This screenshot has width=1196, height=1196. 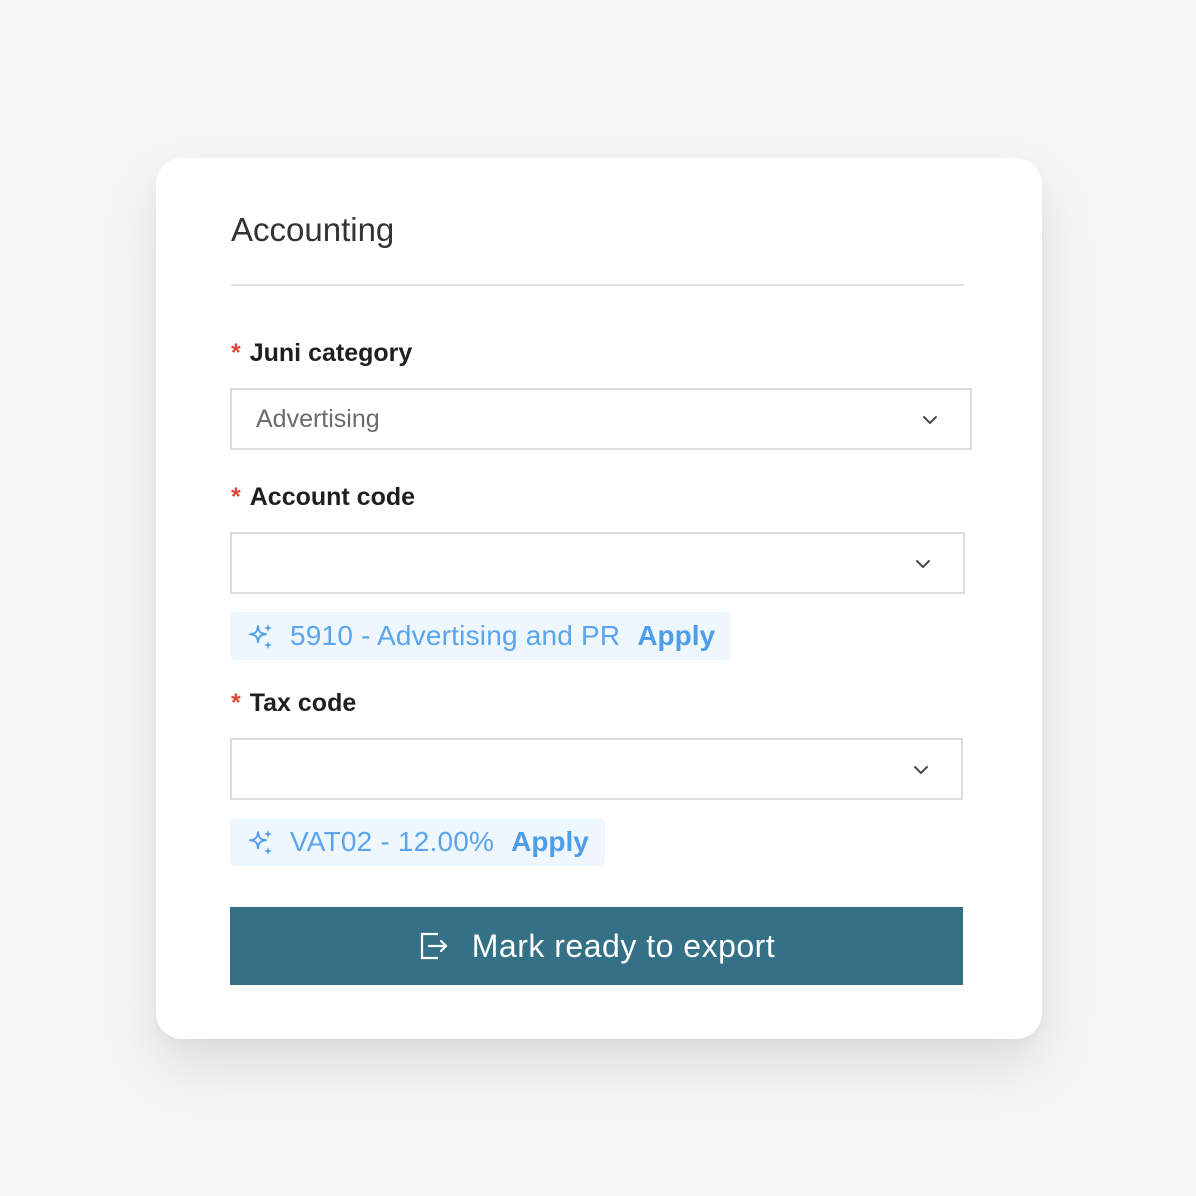 I want to click on tax-code-select, so click(x=596, y=769).